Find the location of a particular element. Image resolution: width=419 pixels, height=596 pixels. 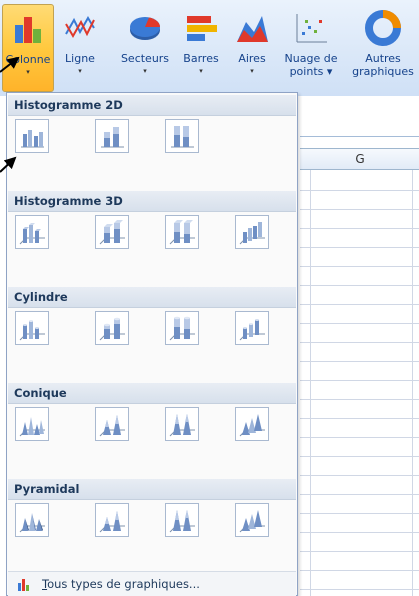

cylinder-3d-icon is located at coordinates (252, 330).